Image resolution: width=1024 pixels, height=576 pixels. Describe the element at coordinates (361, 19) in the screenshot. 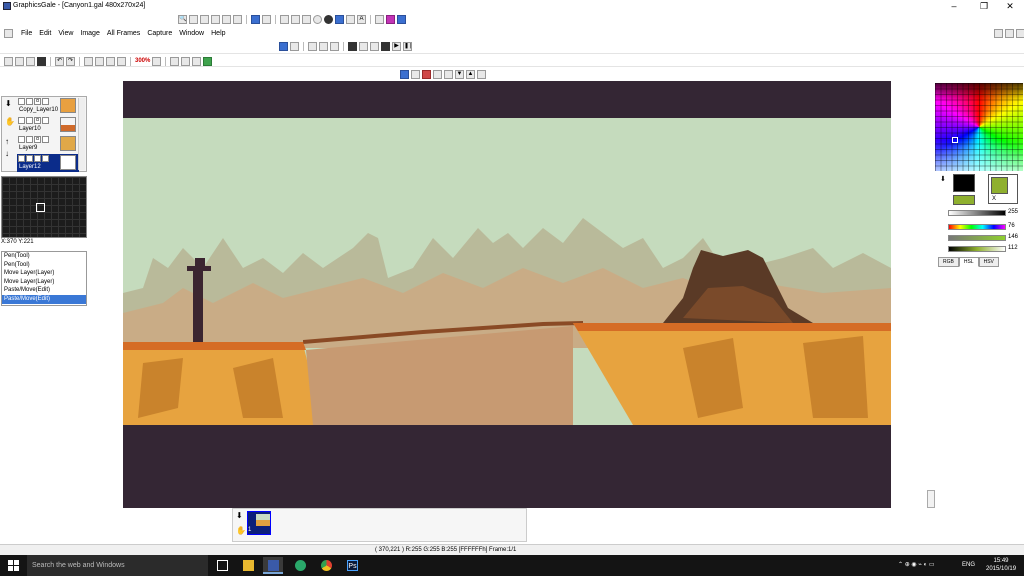

I see `text-tool-icon: A` at that location.